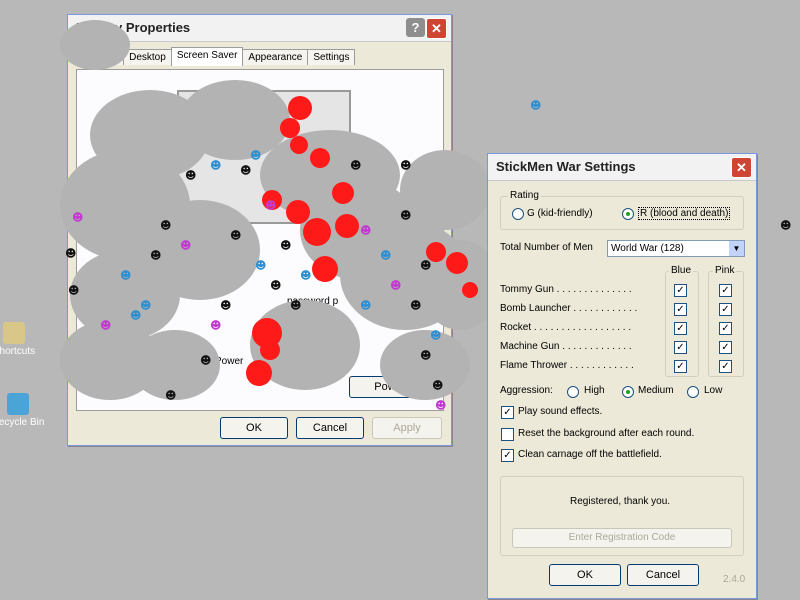  What do you see at coordinates (566, 346) in the screenshot?
I see `weapon-label: Machine Gun . . . . . . . . . . . . .` at bounding box center [566, 346].